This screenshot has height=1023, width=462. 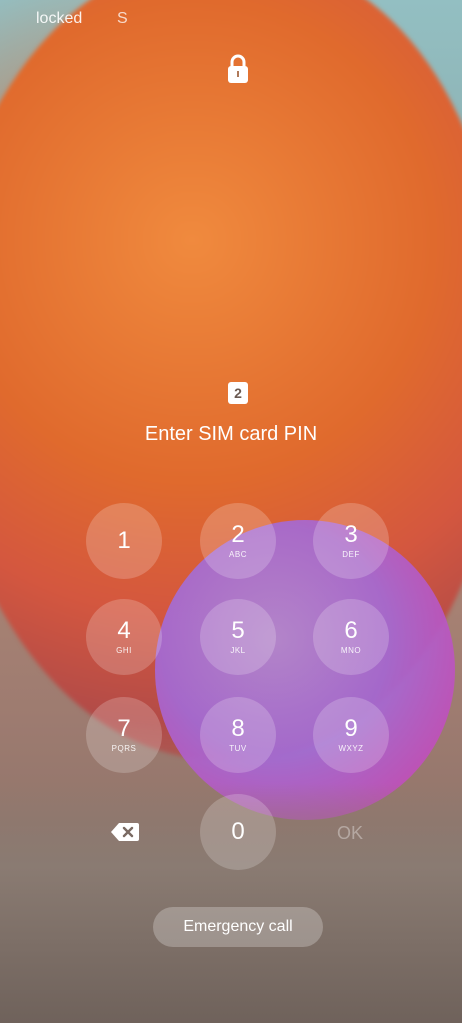 I want to click on key-5: 5 JKL, so click(x=238, y=637).